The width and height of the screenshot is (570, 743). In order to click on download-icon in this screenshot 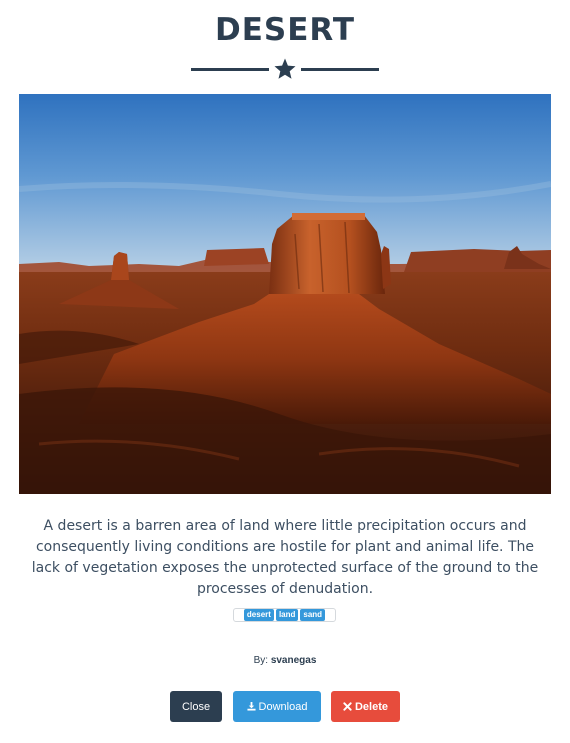, I will do `click(251, 706)`.